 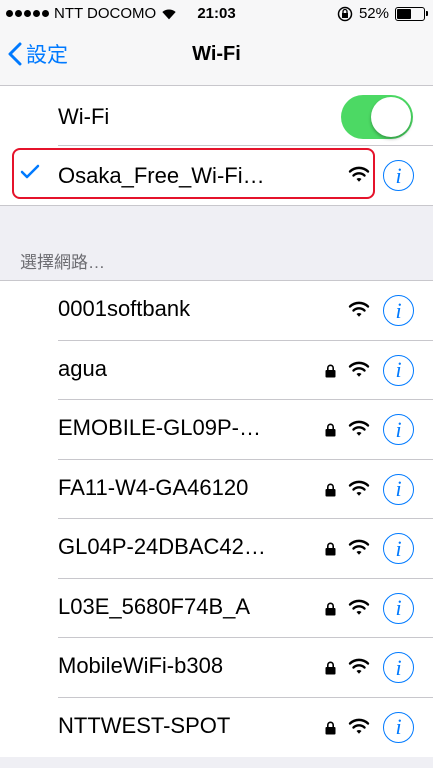 I want to click on network-row: MobileWiFi-b308 i, so click(x=216, y=668).